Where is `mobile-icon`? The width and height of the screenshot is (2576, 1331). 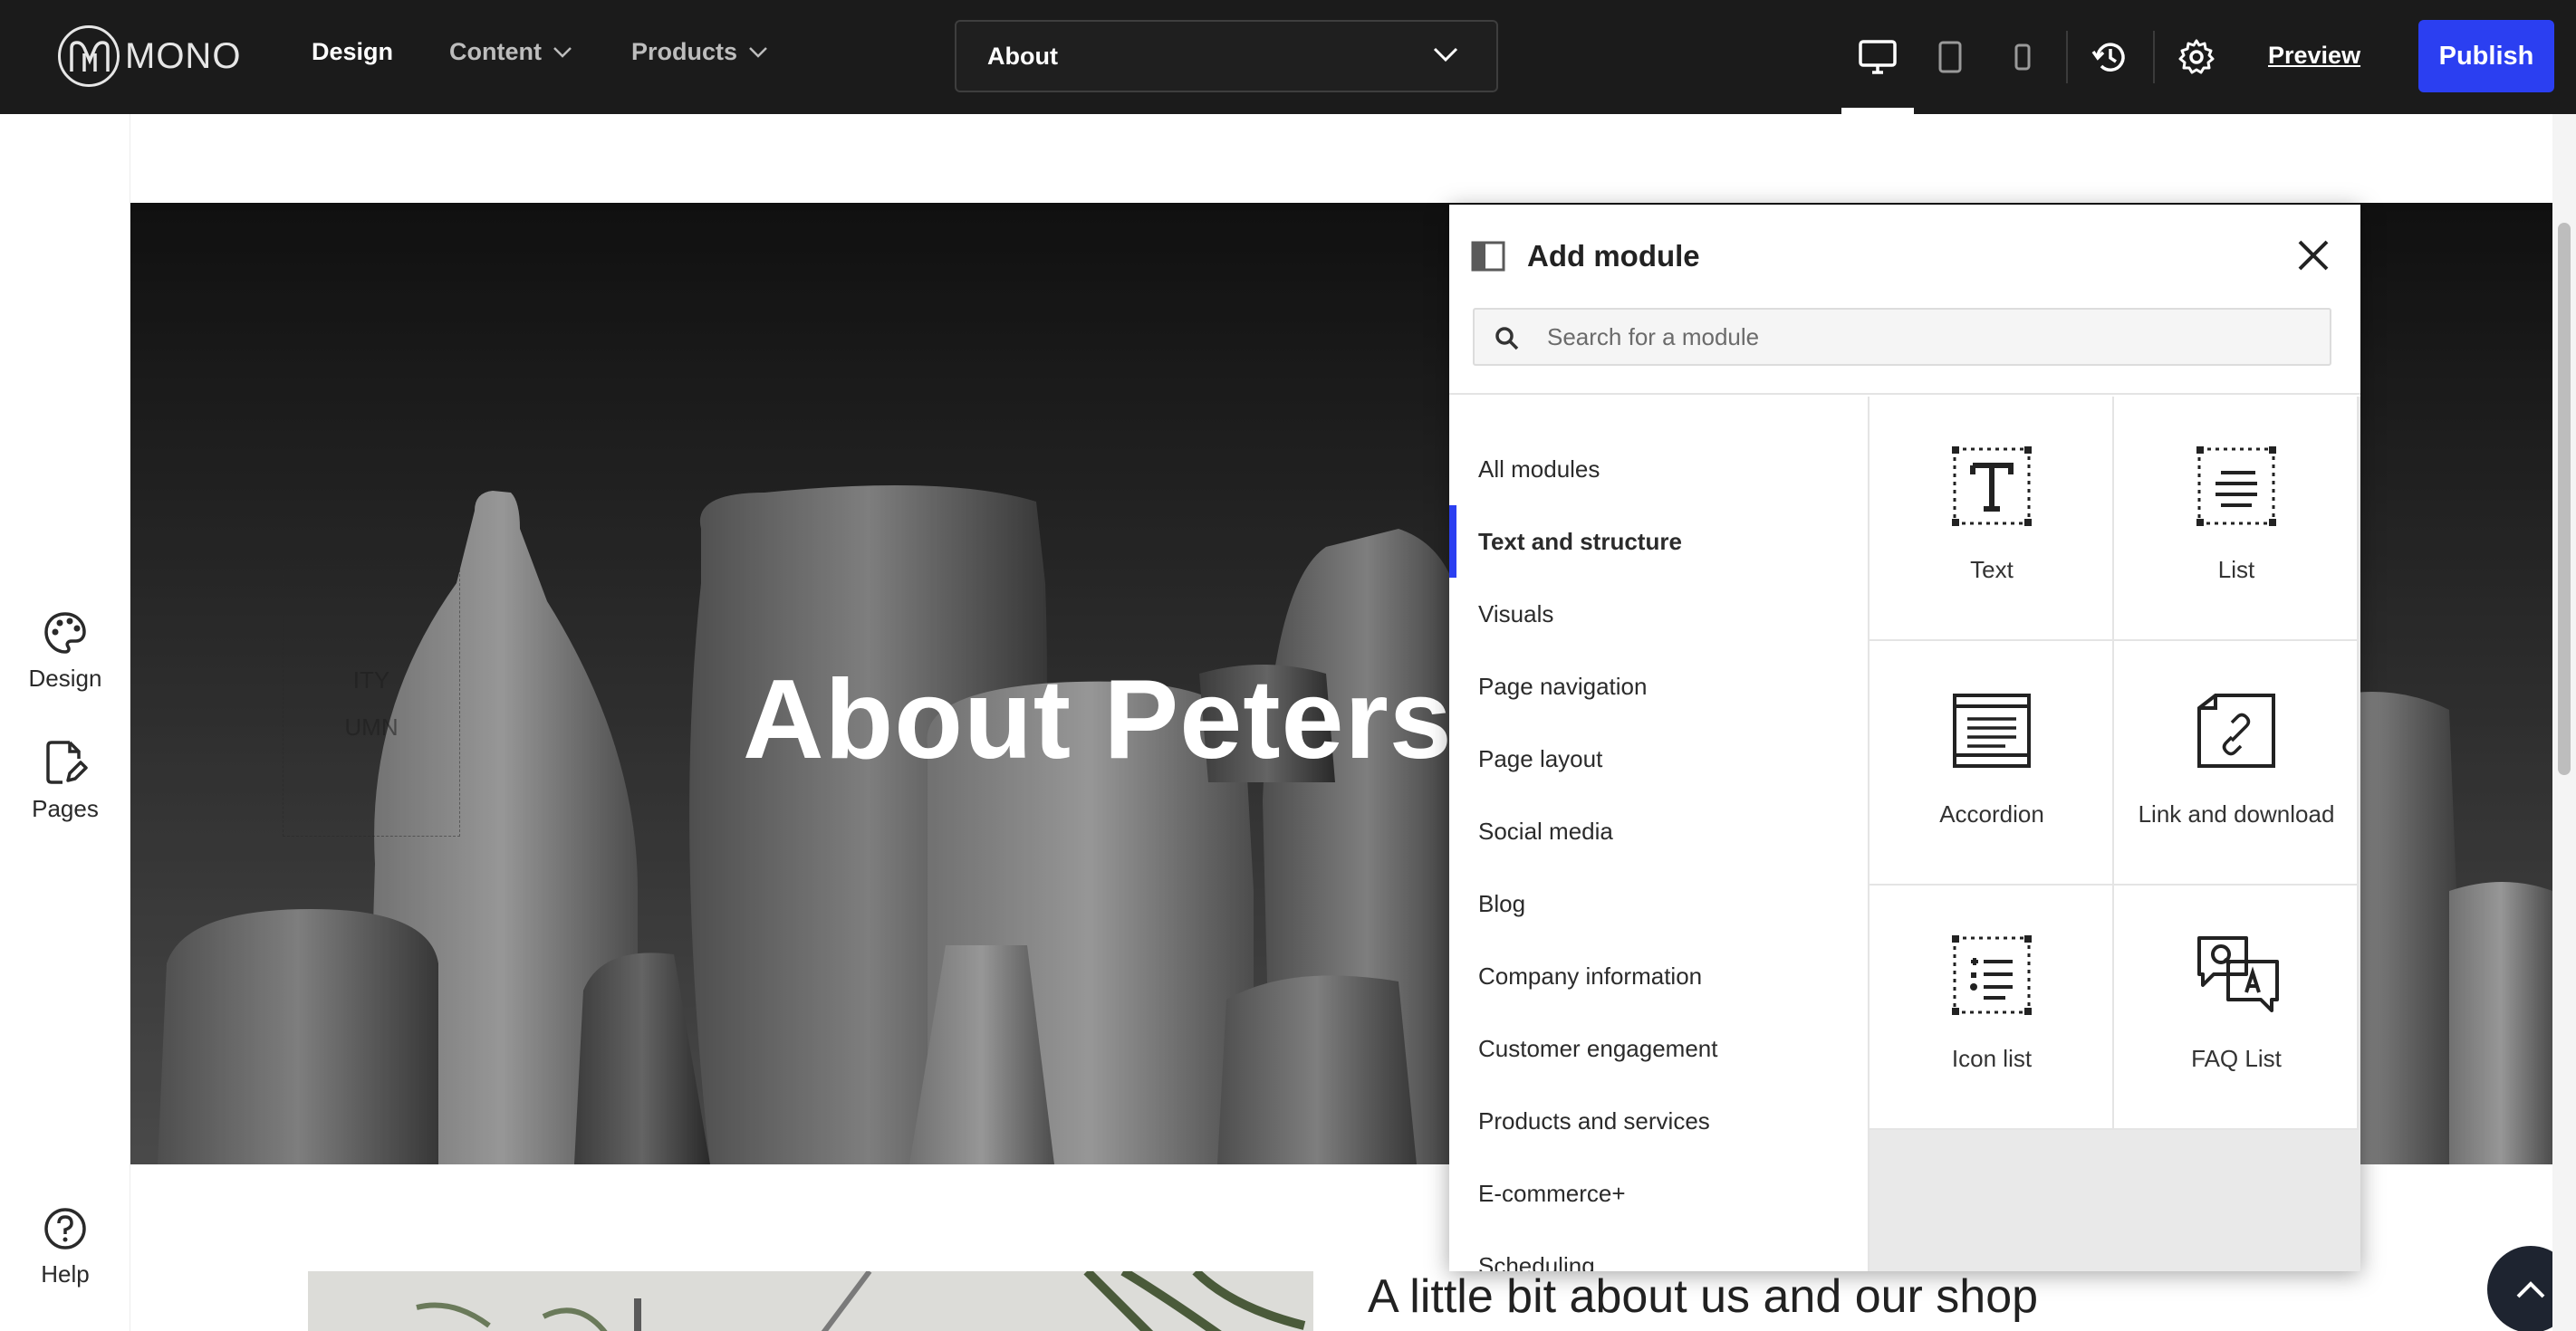 mobile-icon is located at coordinates (2022, 57).